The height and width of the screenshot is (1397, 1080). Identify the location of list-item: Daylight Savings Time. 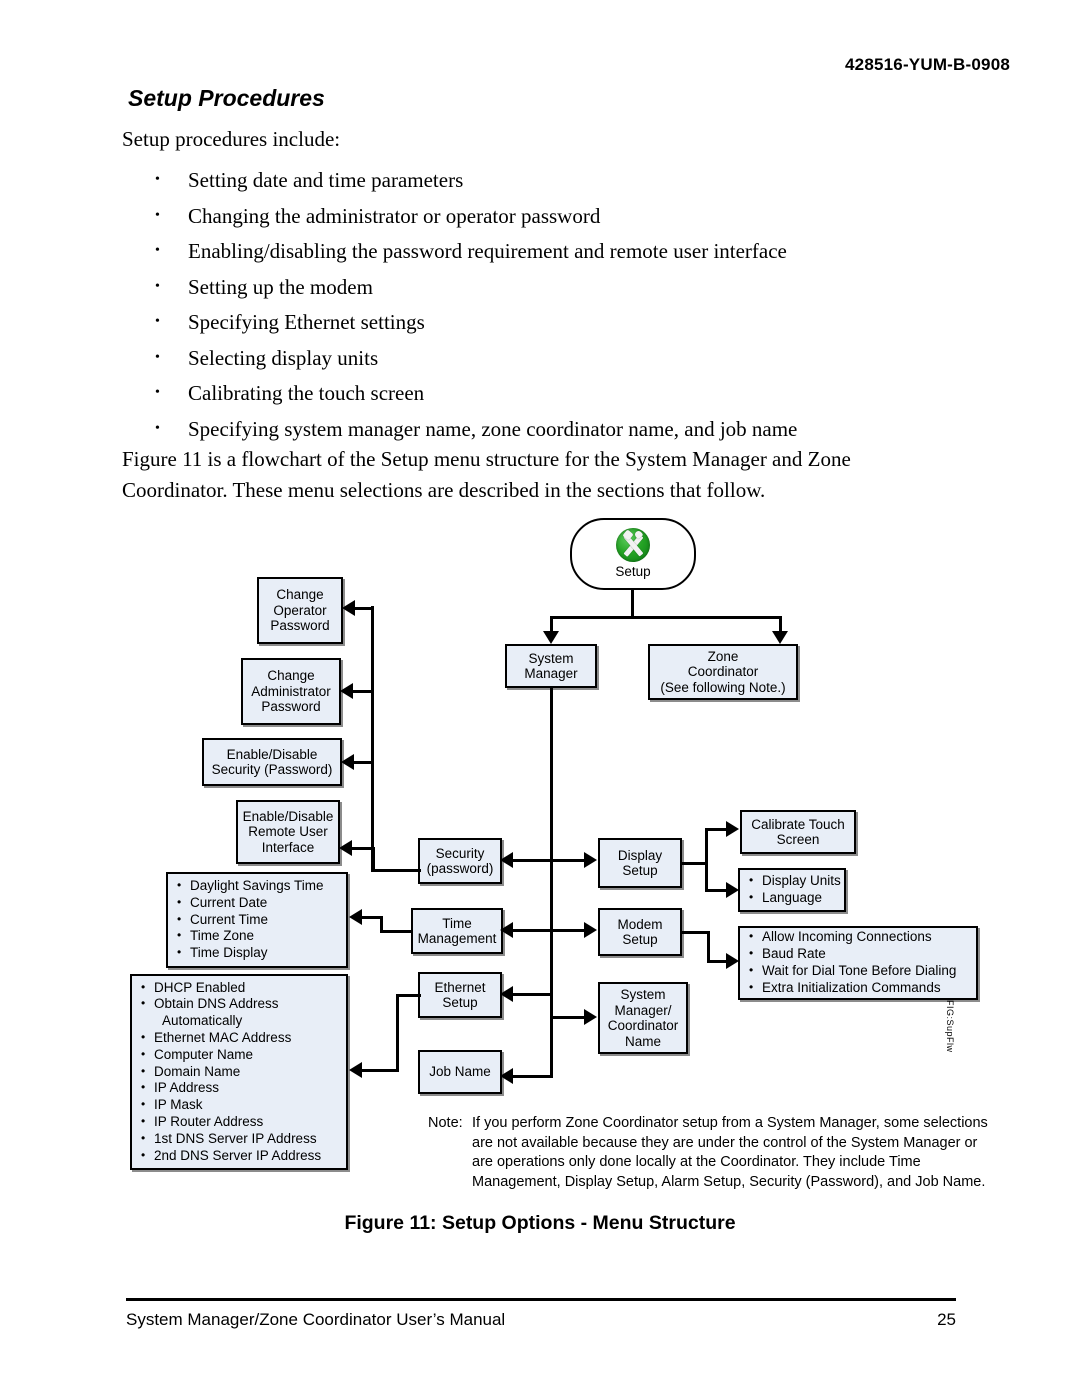
(250, 886).